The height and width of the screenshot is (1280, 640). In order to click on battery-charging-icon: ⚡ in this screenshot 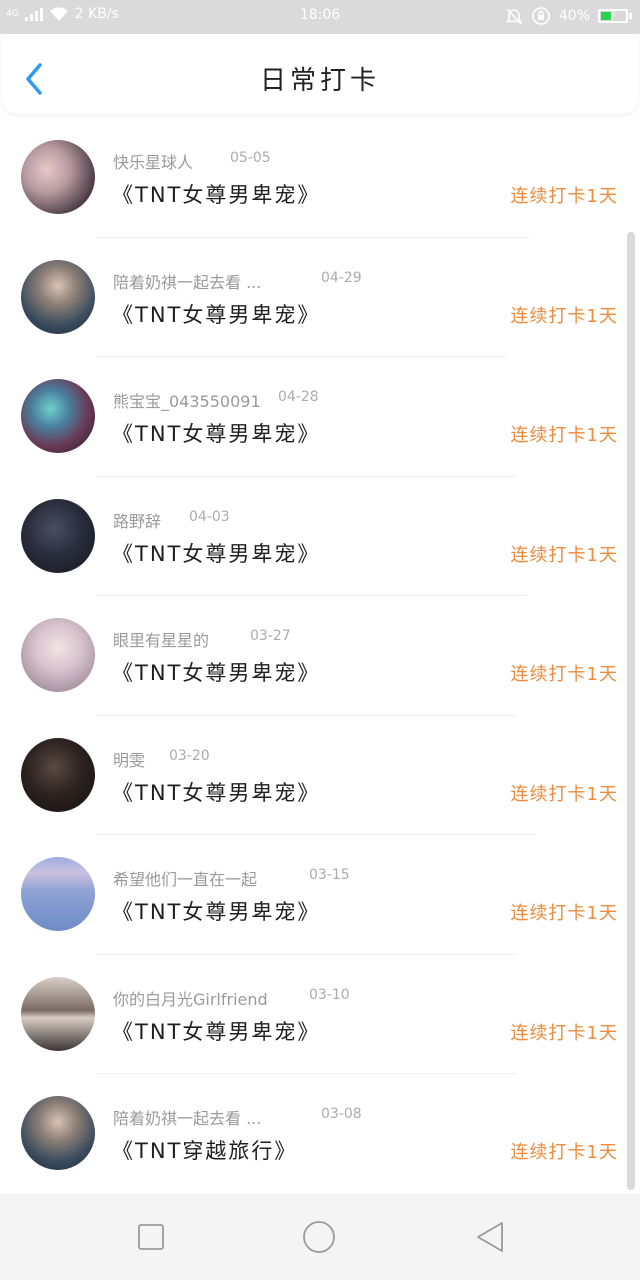, I will do `click(615, 16)`.